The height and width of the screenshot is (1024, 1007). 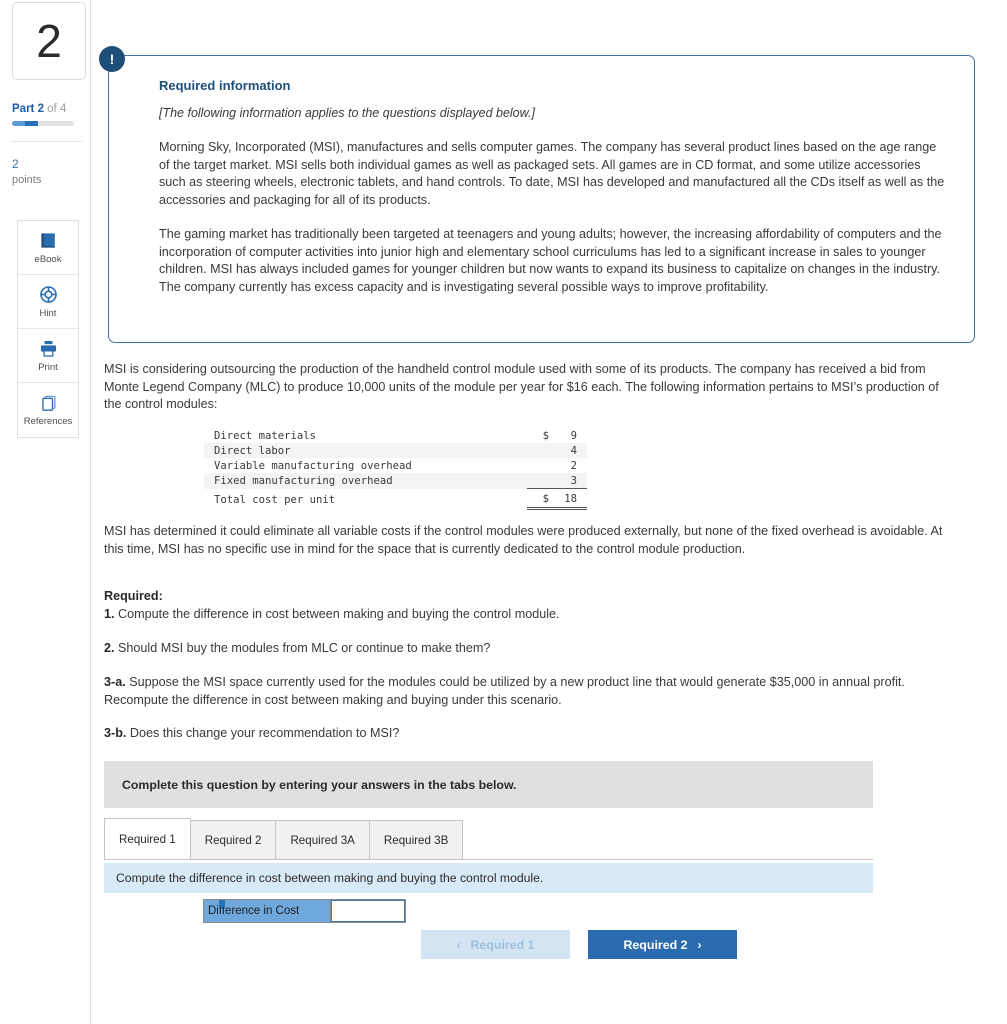 What do you see at coordinates (488, 859) in the screenshot?
I see `tab-strip-underline` at bounding box center [488, 859].